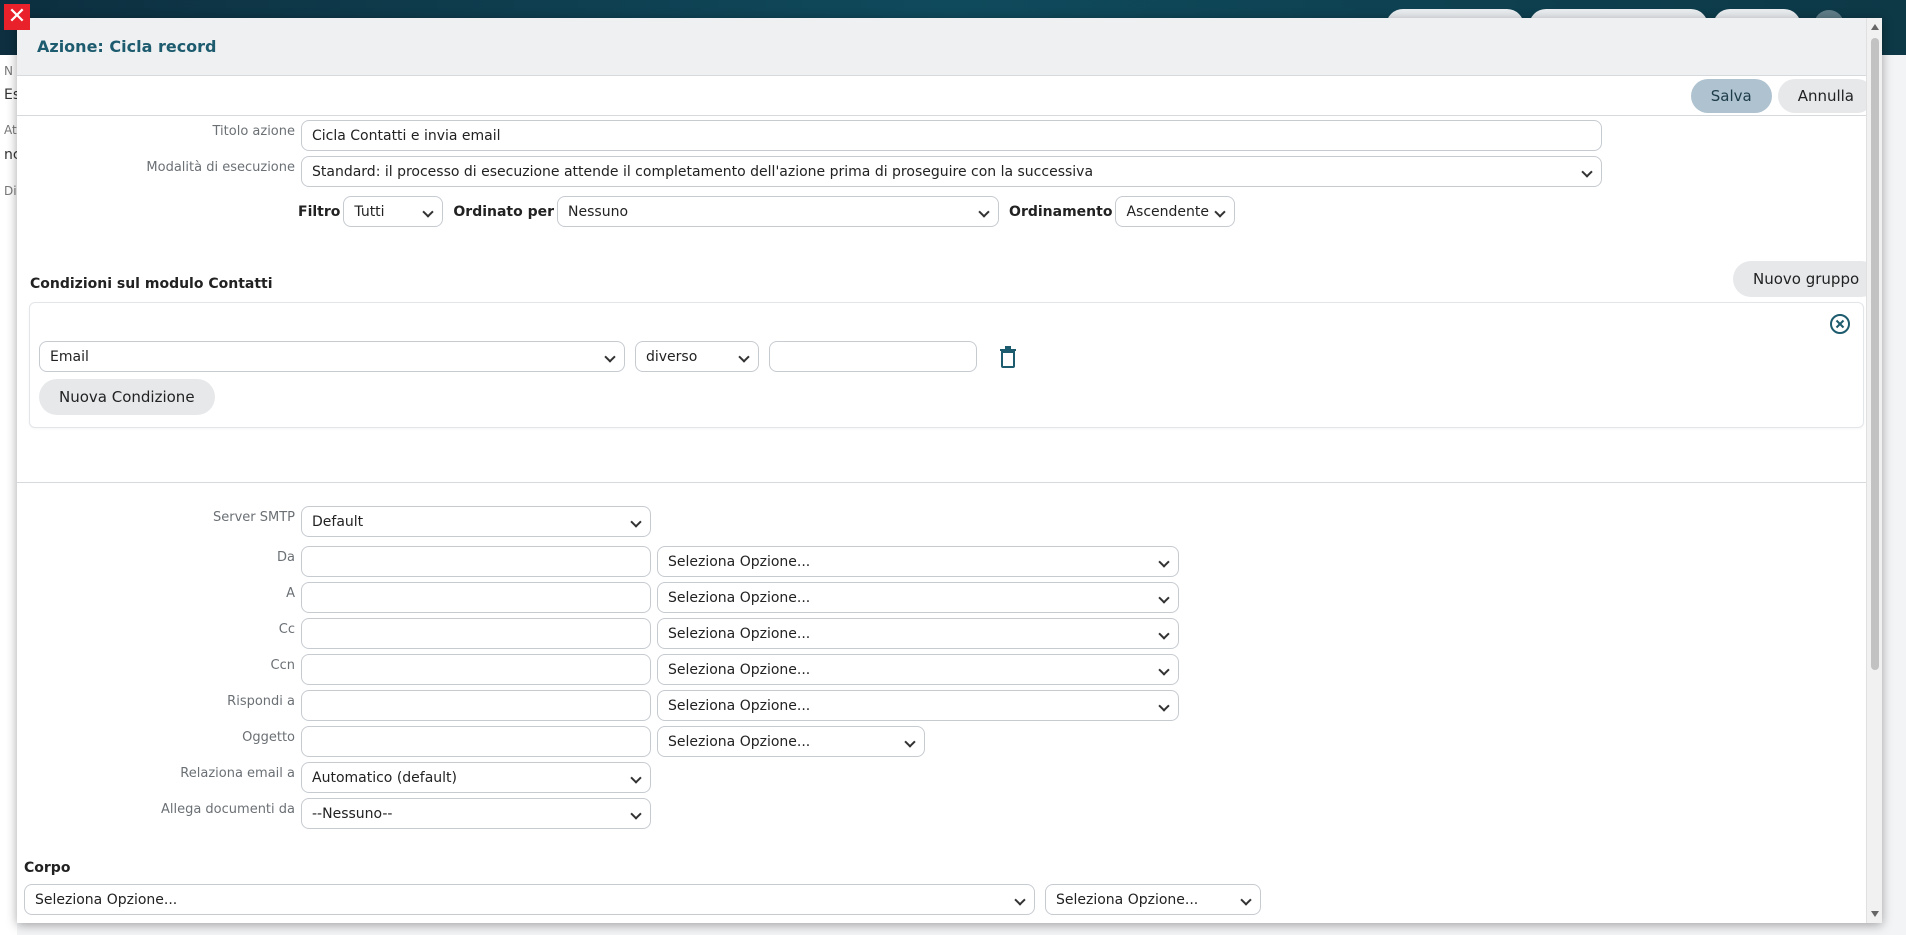  I want to click on from-input, so click(476, 561).